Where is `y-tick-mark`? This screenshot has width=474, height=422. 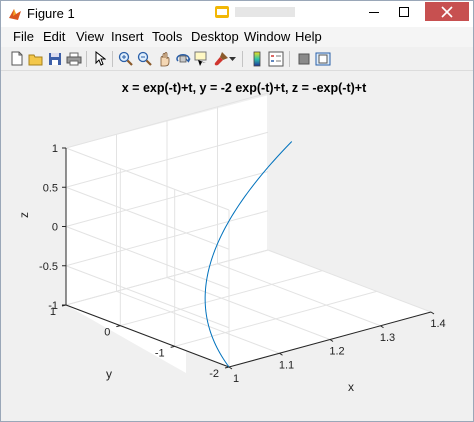
y-tick-mark is located at coordinates (227, 367).